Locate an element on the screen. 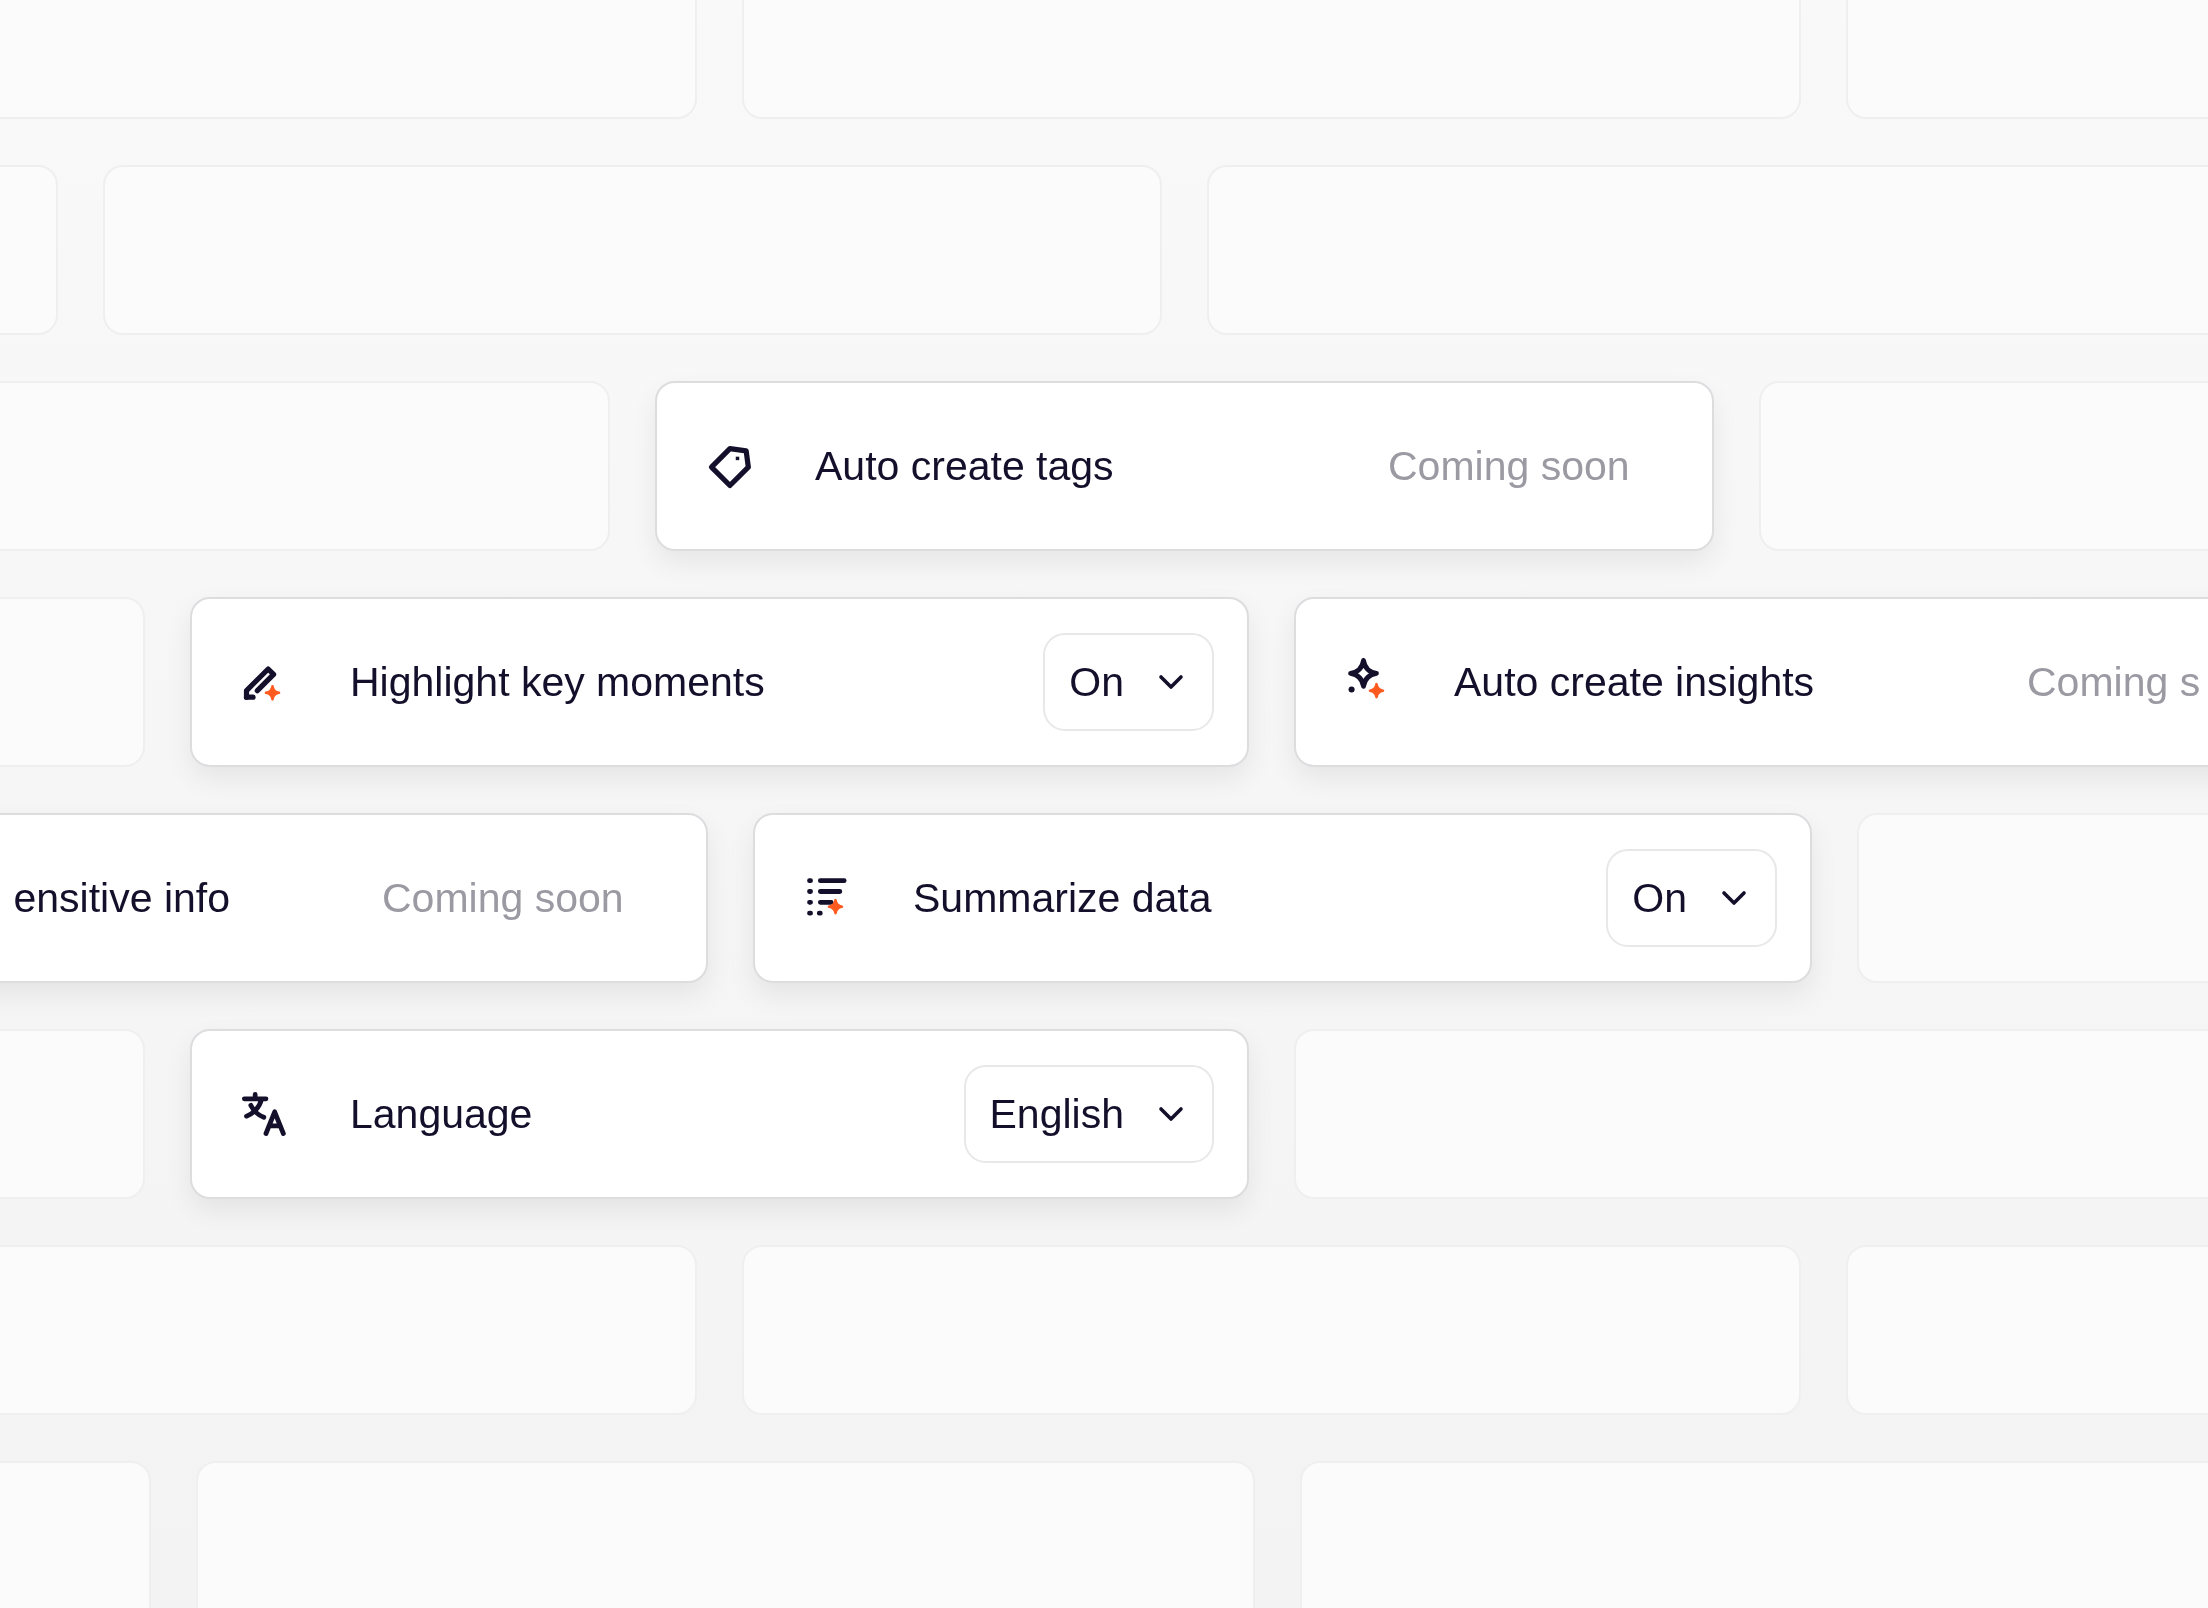  feature-label: ensitive info is located at coordinates (121, 898).